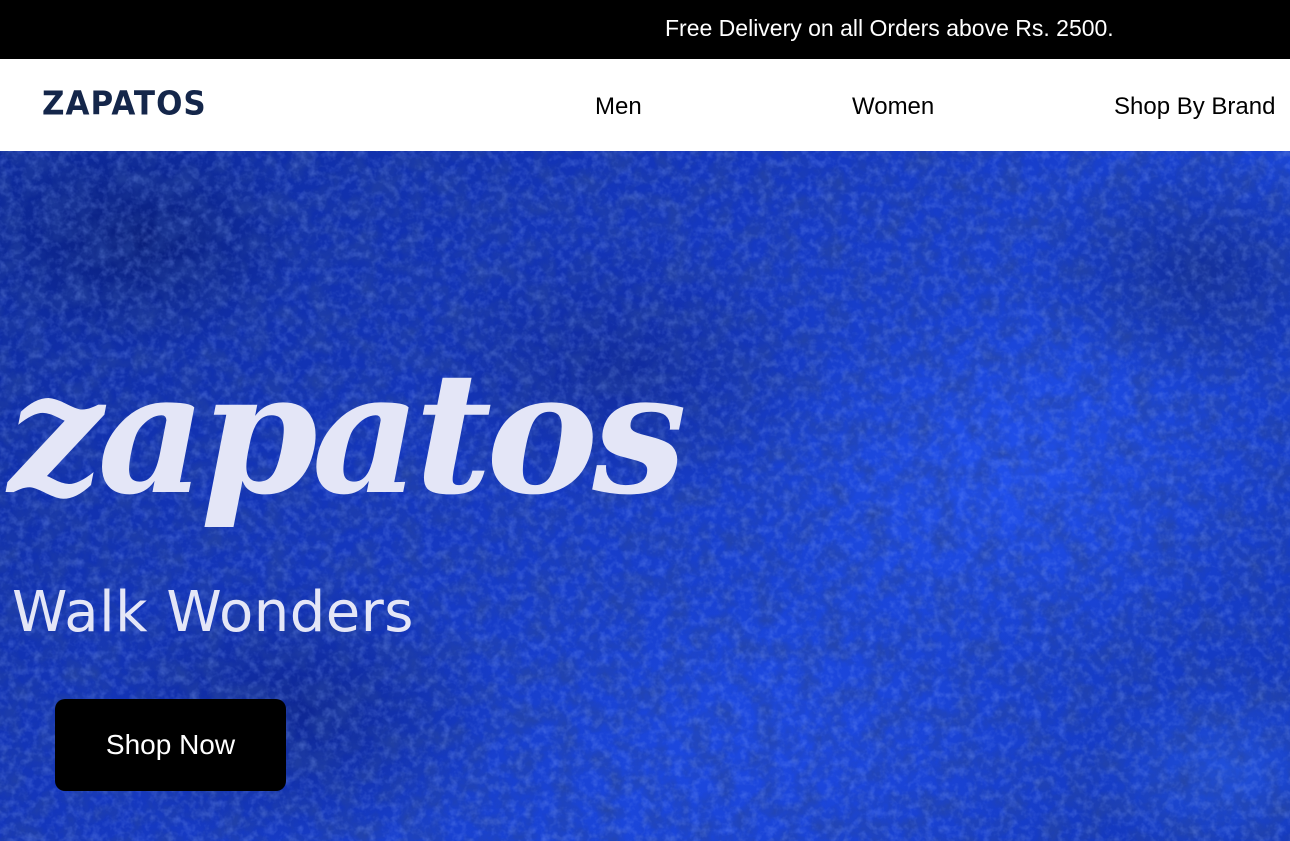 The image size is (1290, 841). I want to click on nav-link-shop-by-brand: Shop By Brand, so click(1194, 107).